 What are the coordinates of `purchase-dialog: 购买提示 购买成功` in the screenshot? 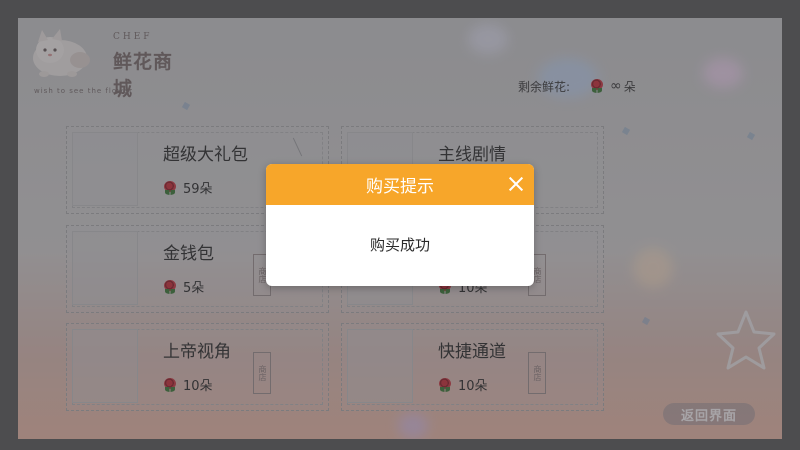 It's located at (400, 225).